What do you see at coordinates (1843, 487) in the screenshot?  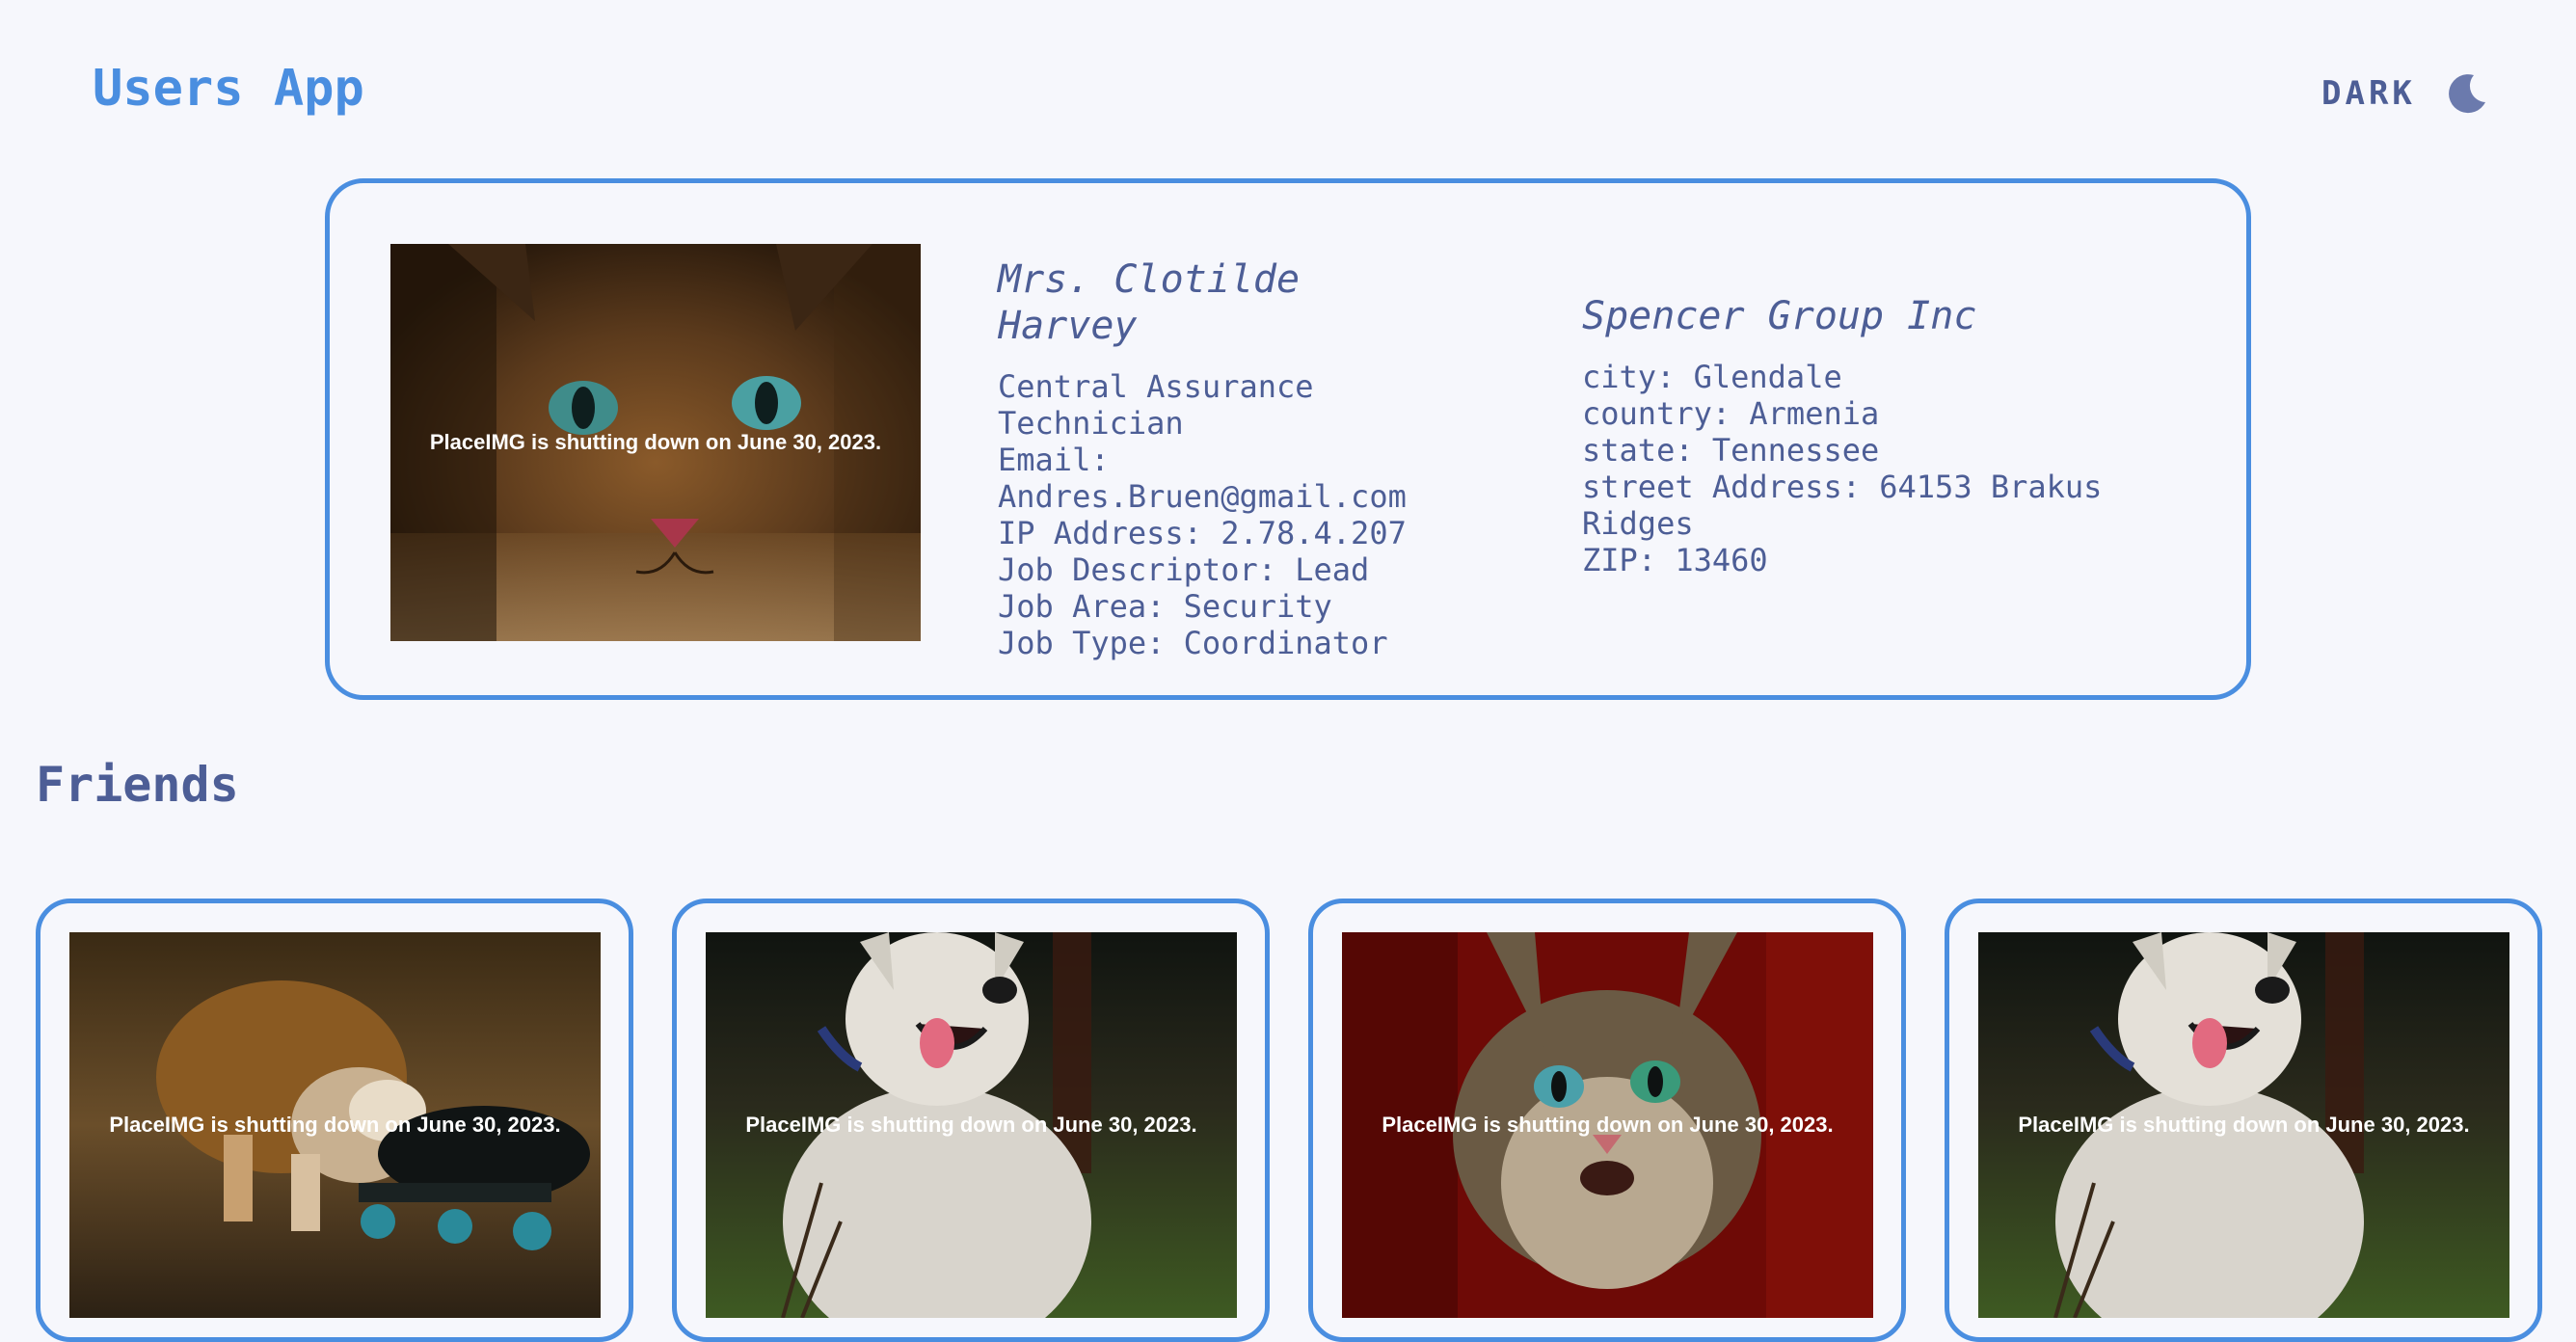 I see `address-street-line-1: street Address: 64153 Brakus` at bounding box center [1843, 487].